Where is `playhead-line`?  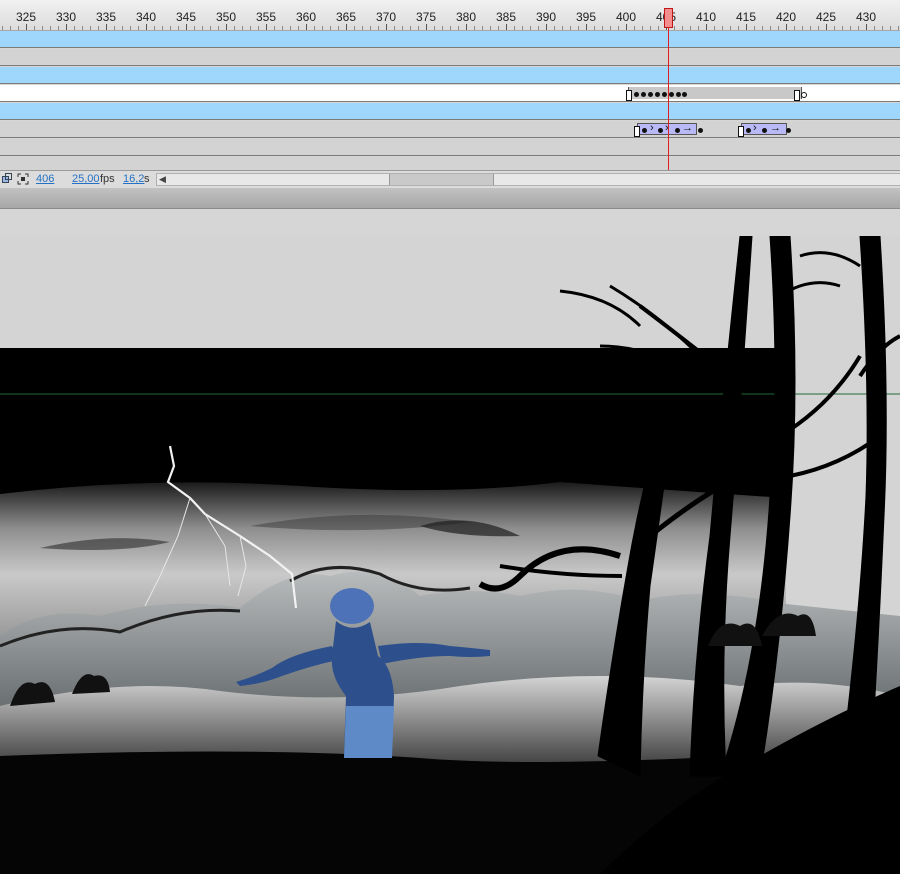
playhead-line is located at coordinates (668, 90).